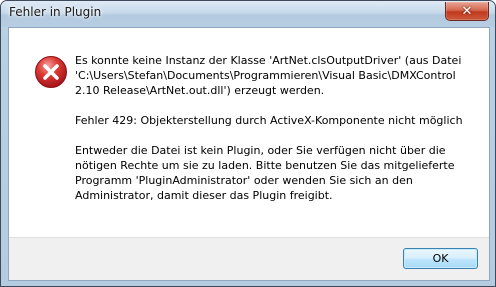 Image resolution: width=496 pixels, height=287 pixels. Describe the element at coordinates (440, 258) in the screenshot. I see `ok-button: OK` at that location.